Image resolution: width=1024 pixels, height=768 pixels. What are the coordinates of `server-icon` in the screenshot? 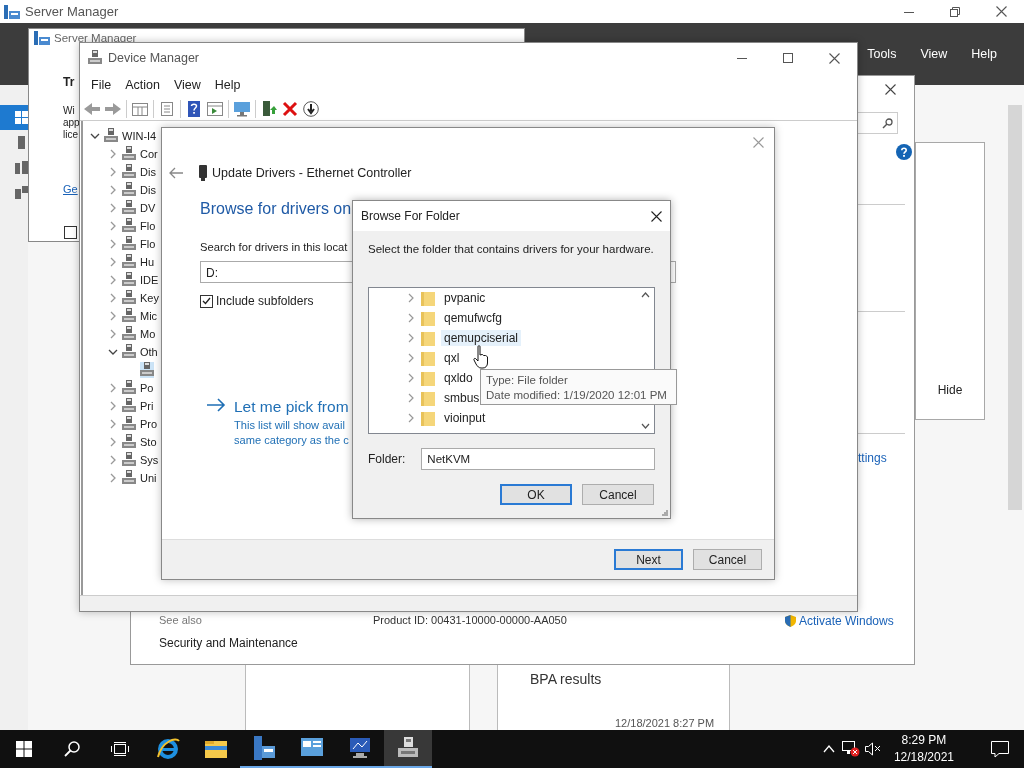 It's located at (264, 748).